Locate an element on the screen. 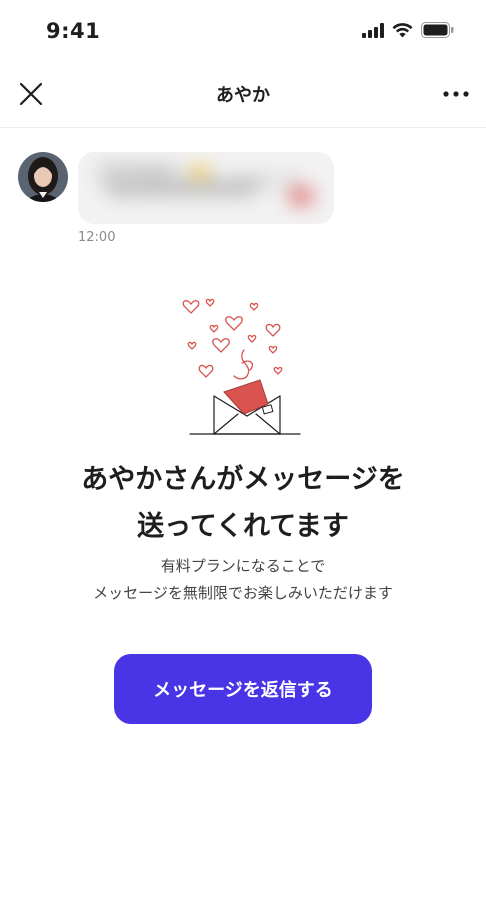 The width and height of the screenshot is (486, 916). subtext-line-2: メッセージを無制限でお楽しみいただけます is located at coordinates (243, 593).